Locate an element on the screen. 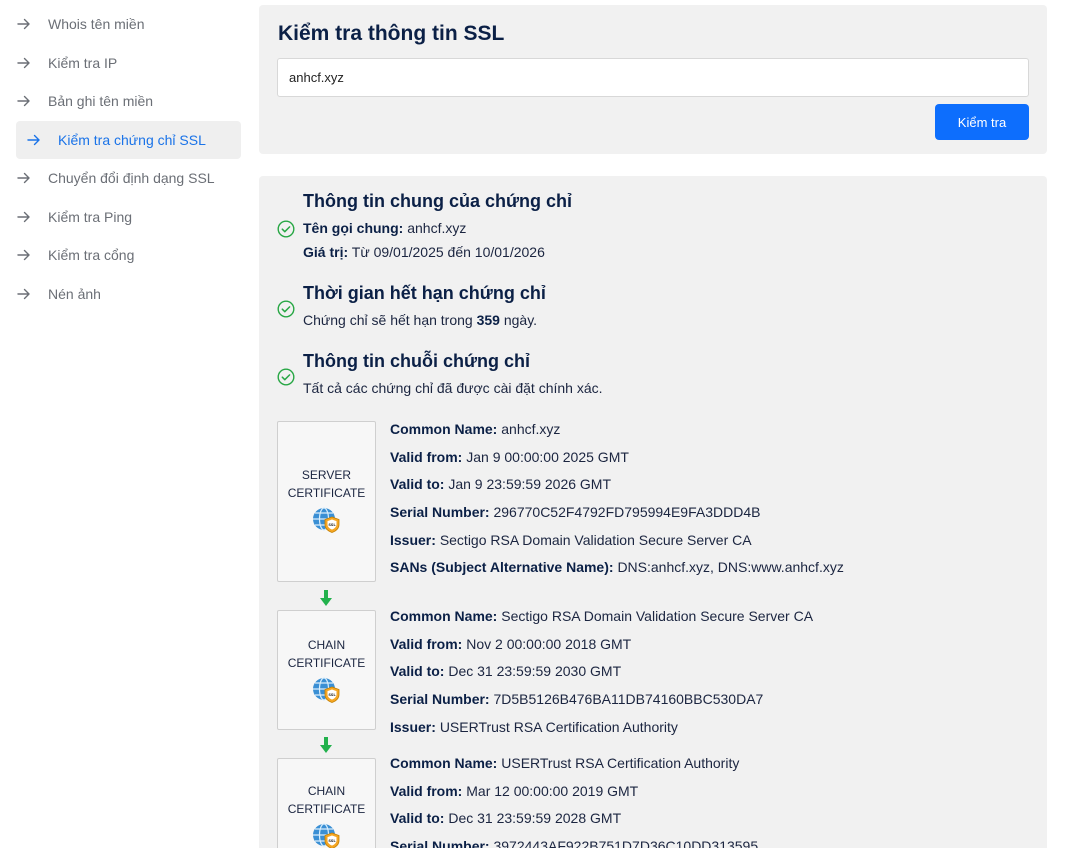 This screenshot has height=848, width=1091. cert-valid-to-row: Valid to: Jan 9 23:59:59 2026 GMT is located at coordinates (500, 484).